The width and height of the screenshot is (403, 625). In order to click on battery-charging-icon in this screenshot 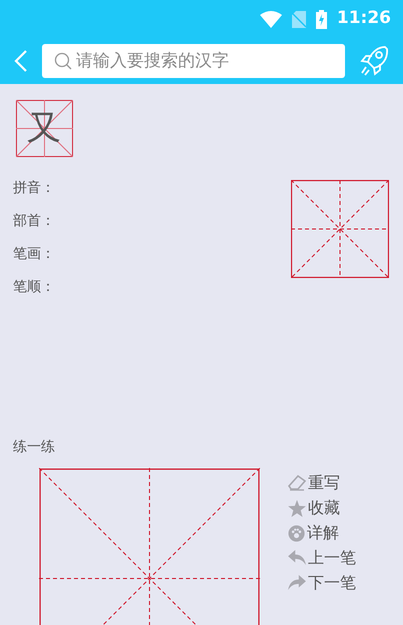, I will do `click(321, 19)`.